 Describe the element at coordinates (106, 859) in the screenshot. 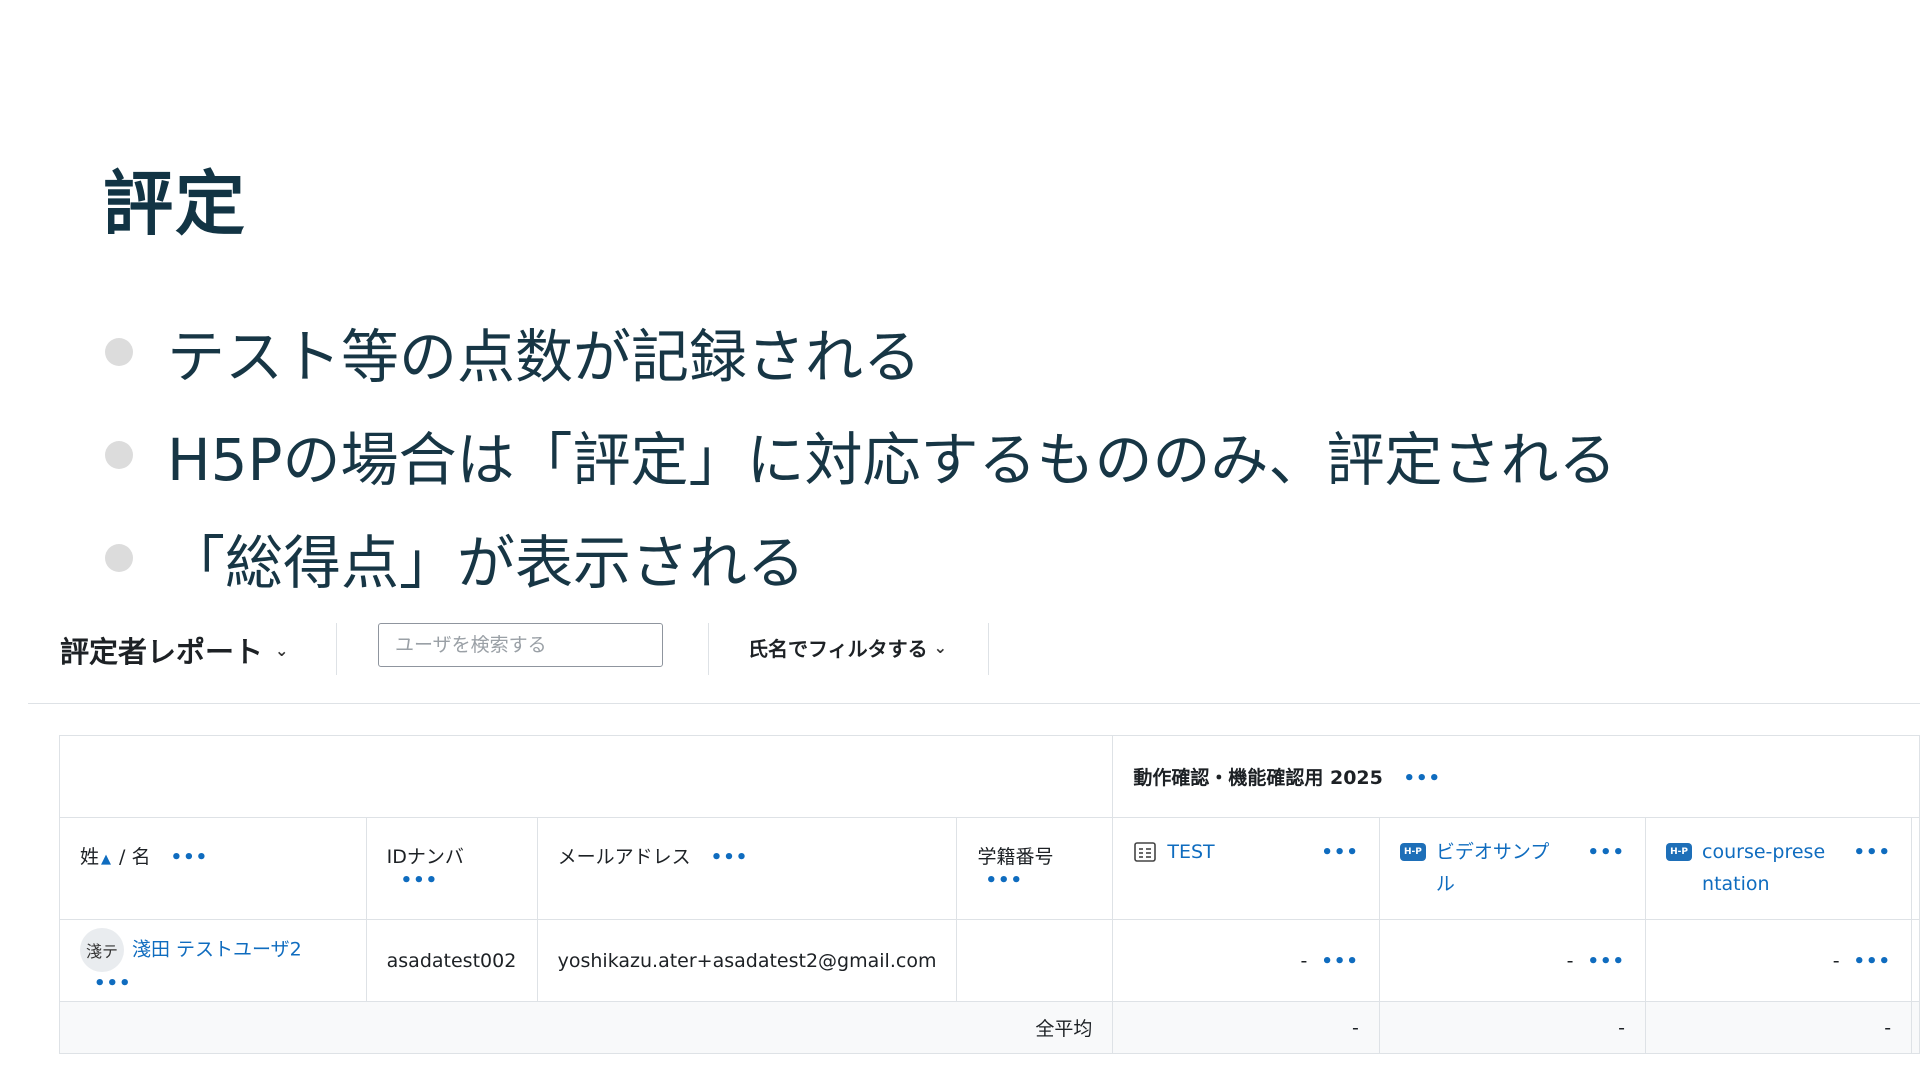

I see `sort-ascending-icon: ▲` at that location.